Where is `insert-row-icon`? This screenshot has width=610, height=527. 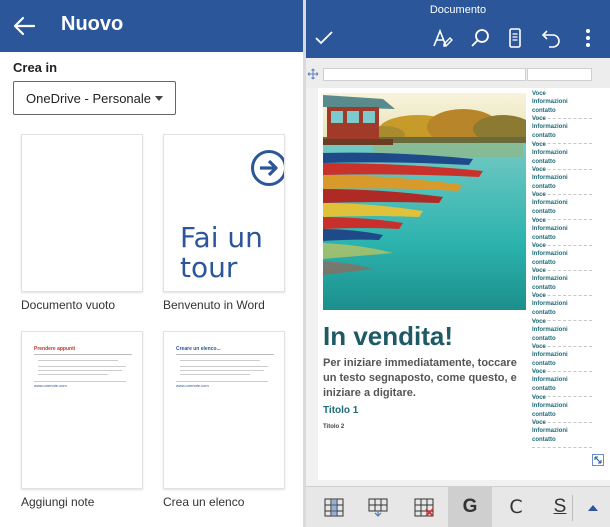
insert-row-icon is located at coordinates (378, 507).